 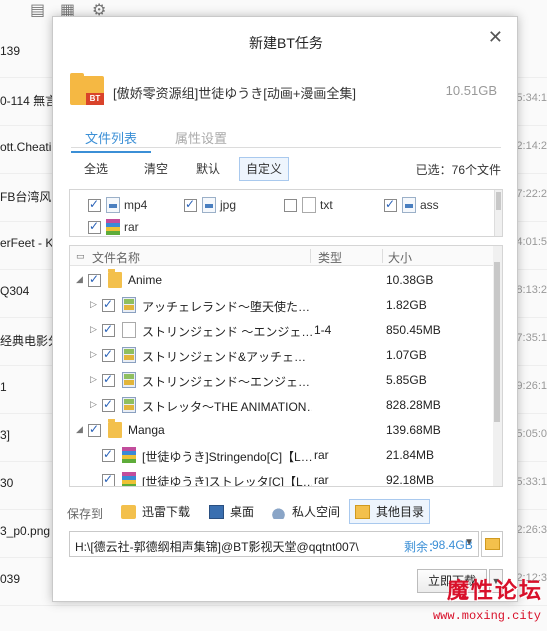 I want to click on clear-button: 清空, so click(x=156, y=169).